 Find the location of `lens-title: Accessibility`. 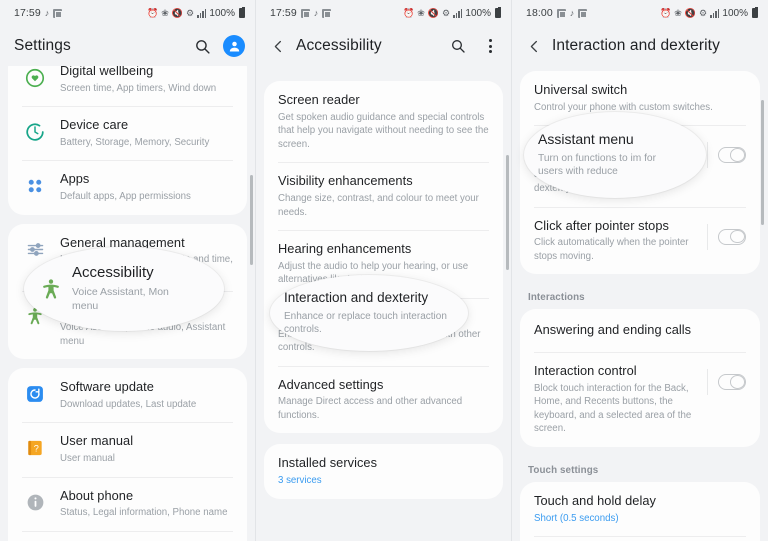

lens-title: Accessibility is located at coordinates (113, 273).